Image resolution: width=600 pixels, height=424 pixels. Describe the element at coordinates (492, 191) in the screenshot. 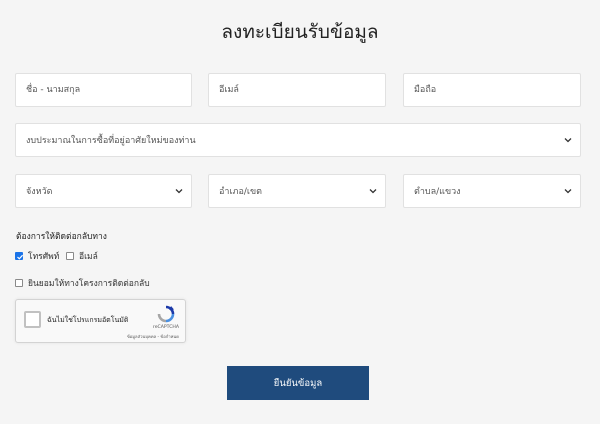

I see `subdistrict-select: ตำบล/แขวง` at that location.